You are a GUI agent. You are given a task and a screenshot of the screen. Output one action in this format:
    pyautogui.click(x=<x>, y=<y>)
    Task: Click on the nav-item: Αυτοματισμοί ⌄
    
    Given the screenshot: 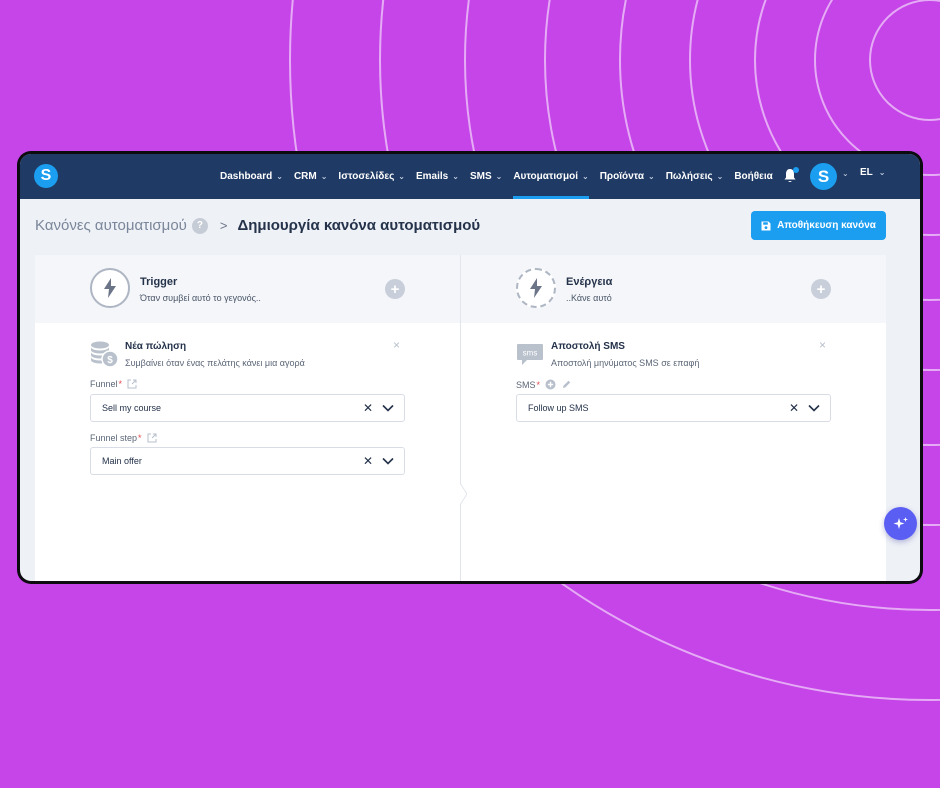 What is the action you would take?
    pyautogui.click(x=551, y=176)
    